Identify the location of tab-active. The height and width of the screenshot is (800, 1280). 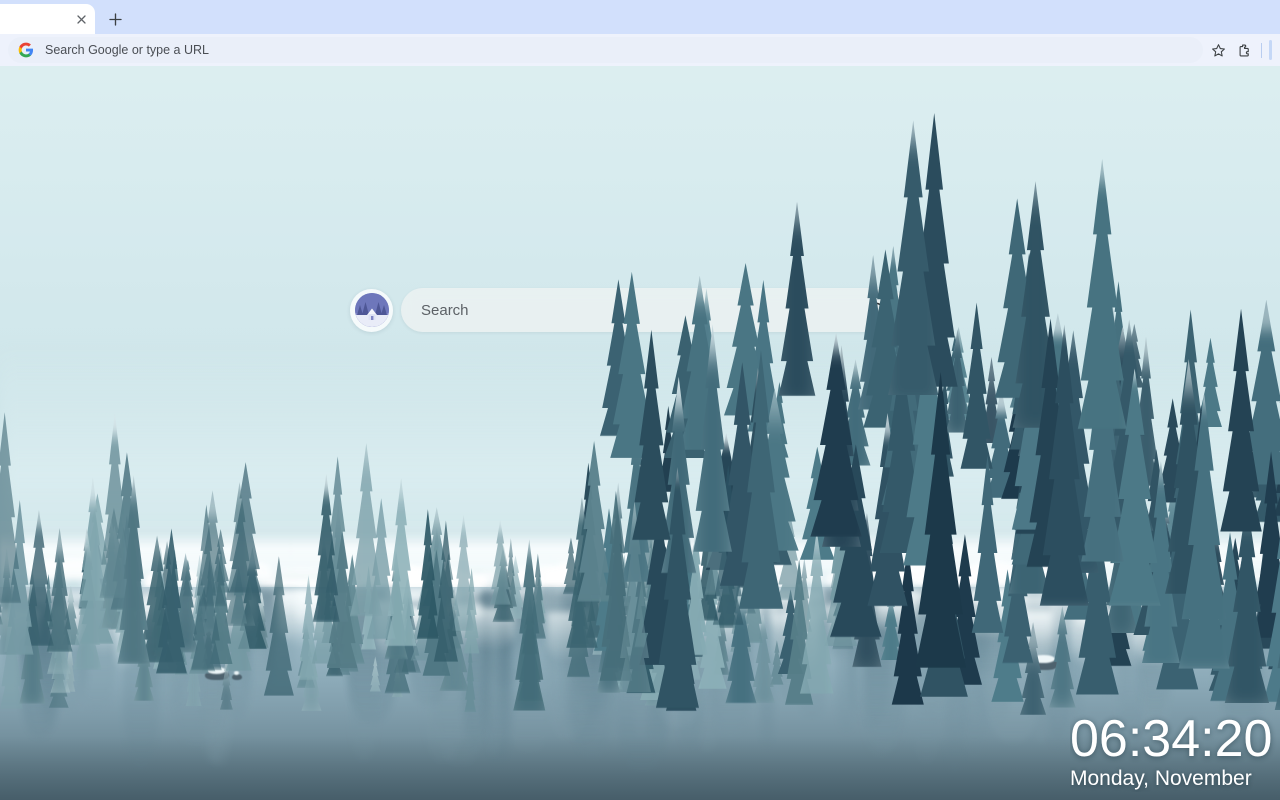
(47, 19).